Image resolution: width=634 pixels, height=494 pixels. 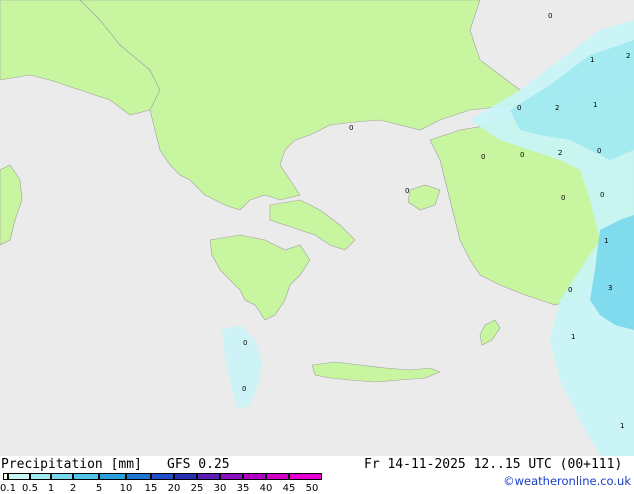 What do you see at coordinates (51, 488) in the screenshot?
I see `color-scale-tick: 1` at bounding box center [51, 488].